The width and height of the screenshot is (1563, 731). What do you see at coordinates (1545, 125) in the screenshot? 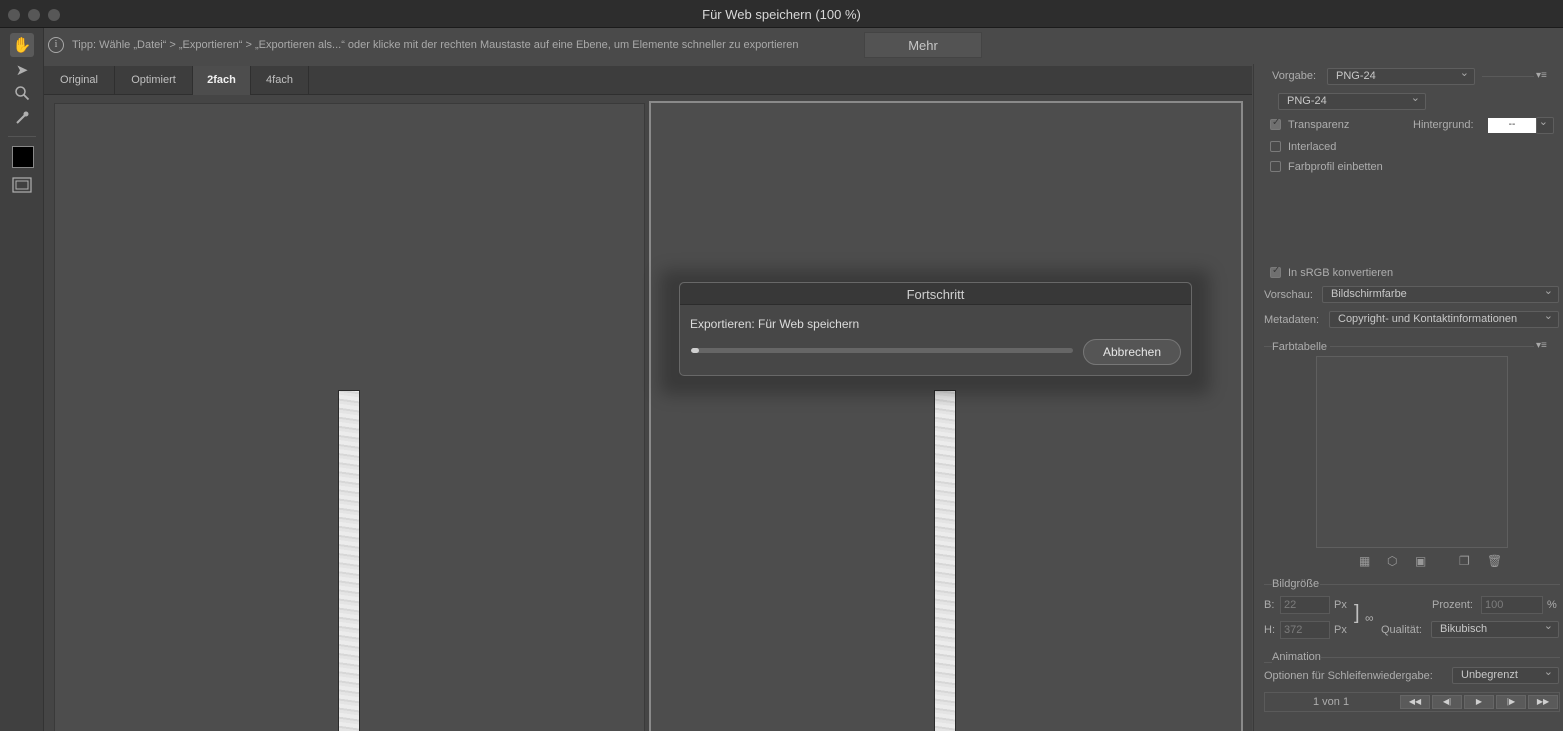
I see `background-dropdown` at bounding box center [1545, 125].